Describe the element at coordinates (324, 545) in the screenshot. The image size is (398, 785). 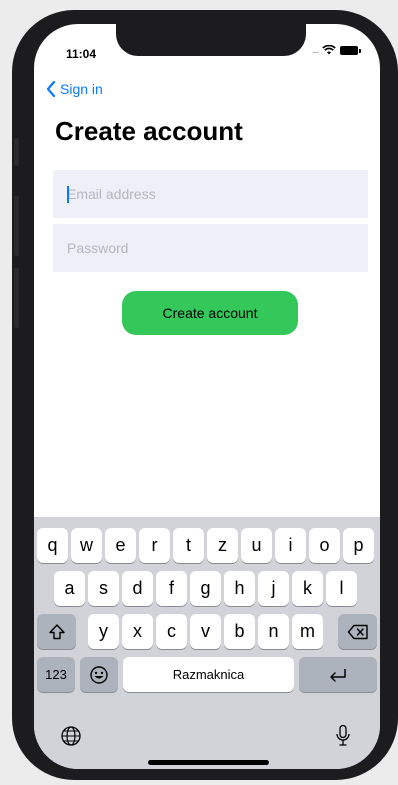
I see `key-o: o` at that location.